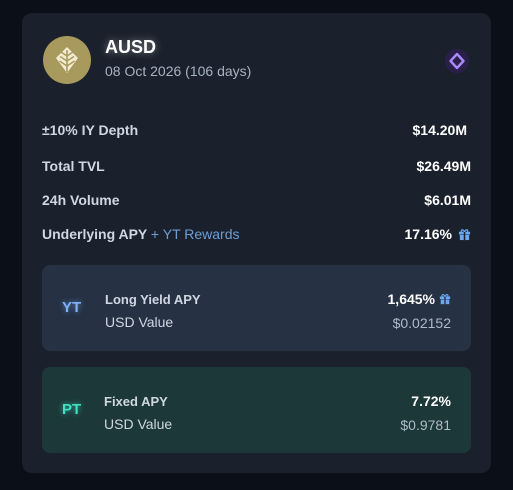 Image resolution: width=513 pixels, height=490 pixels. Describe the element at coordinates (136, 401) in the screenshot. I see `pt-label: Fixed APY` at that location.